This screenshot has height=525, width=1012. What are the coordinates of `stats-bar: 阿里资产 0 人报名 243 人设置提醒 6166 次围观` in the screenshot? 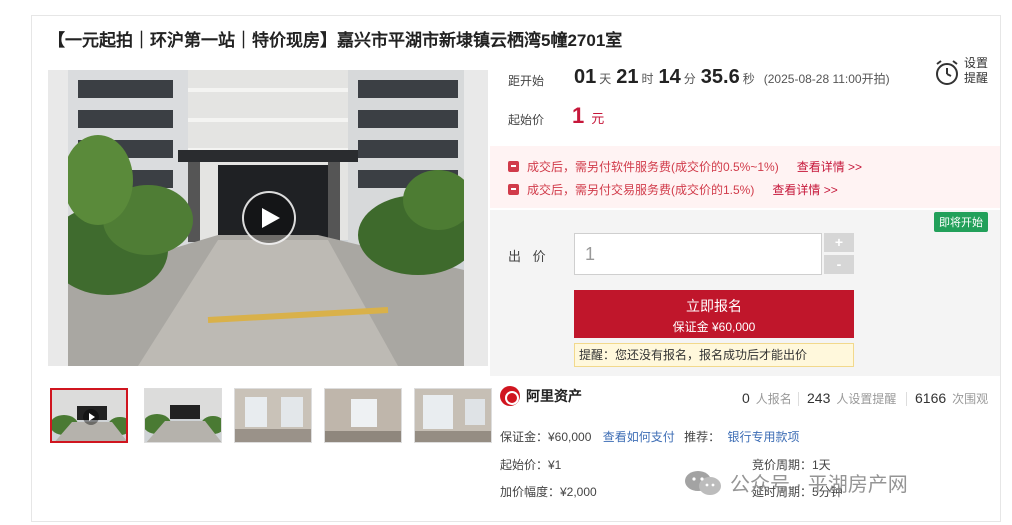 It's located at (745, 400).